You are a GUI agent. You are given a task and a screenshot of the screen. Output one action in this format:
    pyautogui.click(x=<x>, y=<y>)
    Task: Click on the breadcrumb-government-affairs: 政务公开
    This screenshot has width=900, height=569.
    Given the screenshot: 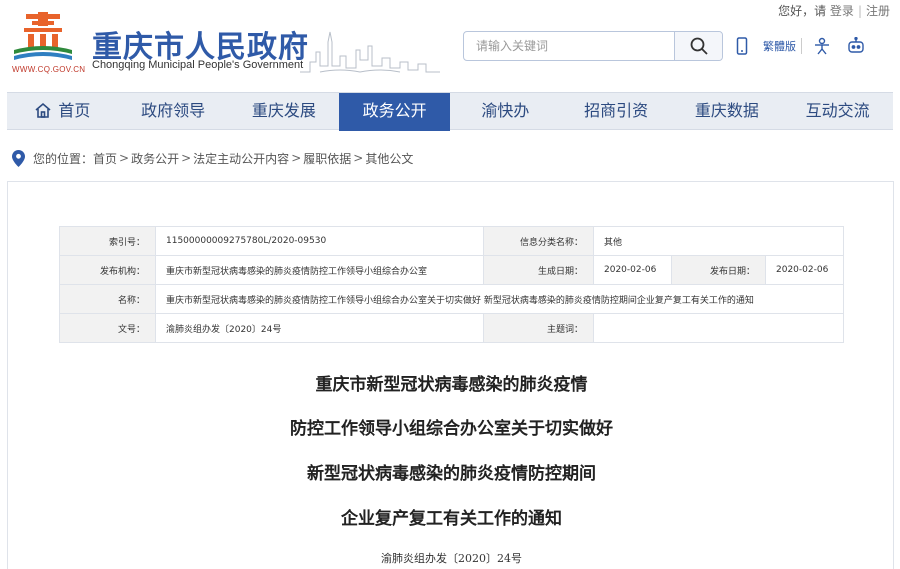 What is the action you would take?
    pyautogui.click(x=155, y=158)
    